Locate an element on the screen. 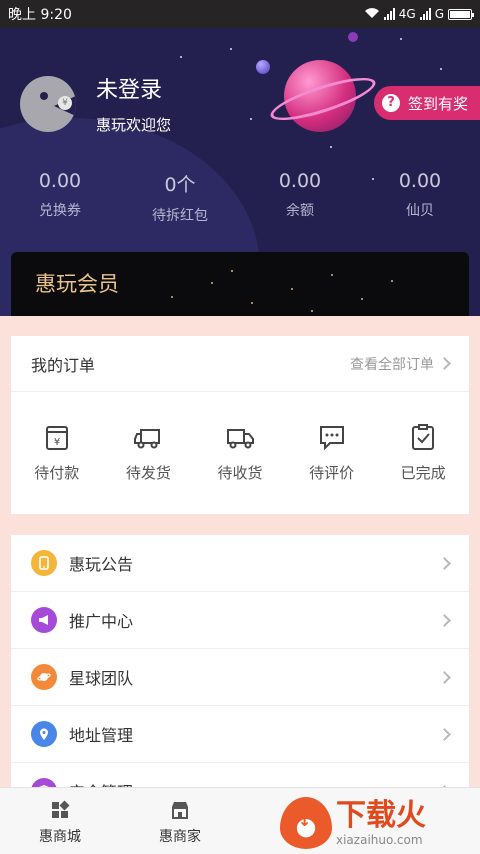 The image size is (480, 854). view-all-orders-link: 查看全部订单 is located at coordinates (400, 364).